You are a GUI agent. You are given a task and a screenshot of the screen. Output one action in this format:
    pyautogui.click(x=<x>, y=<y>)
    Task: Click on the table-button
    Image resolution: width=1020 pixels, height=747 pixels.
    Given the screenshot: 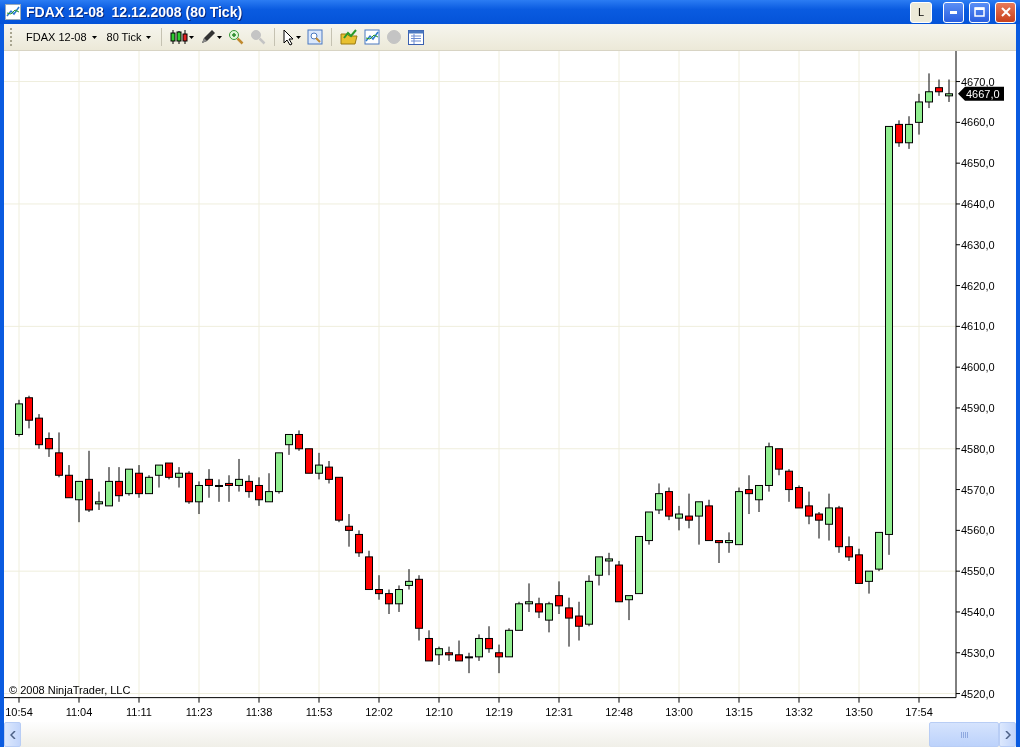 What is the action you would take?
    pyautogui.click(x=416, y=37)
    